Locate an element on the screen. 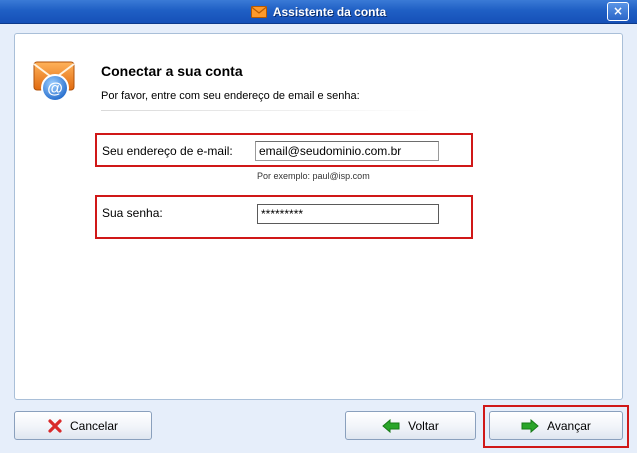  back-button: Voltar is located at coordinates (410, 425).